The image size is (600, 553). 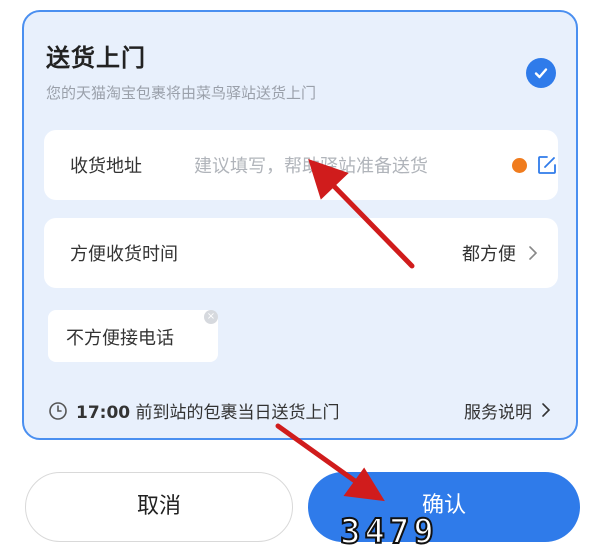 I want to click on delivery-time-label: 方便收货时间, so click(x=124, y=254).